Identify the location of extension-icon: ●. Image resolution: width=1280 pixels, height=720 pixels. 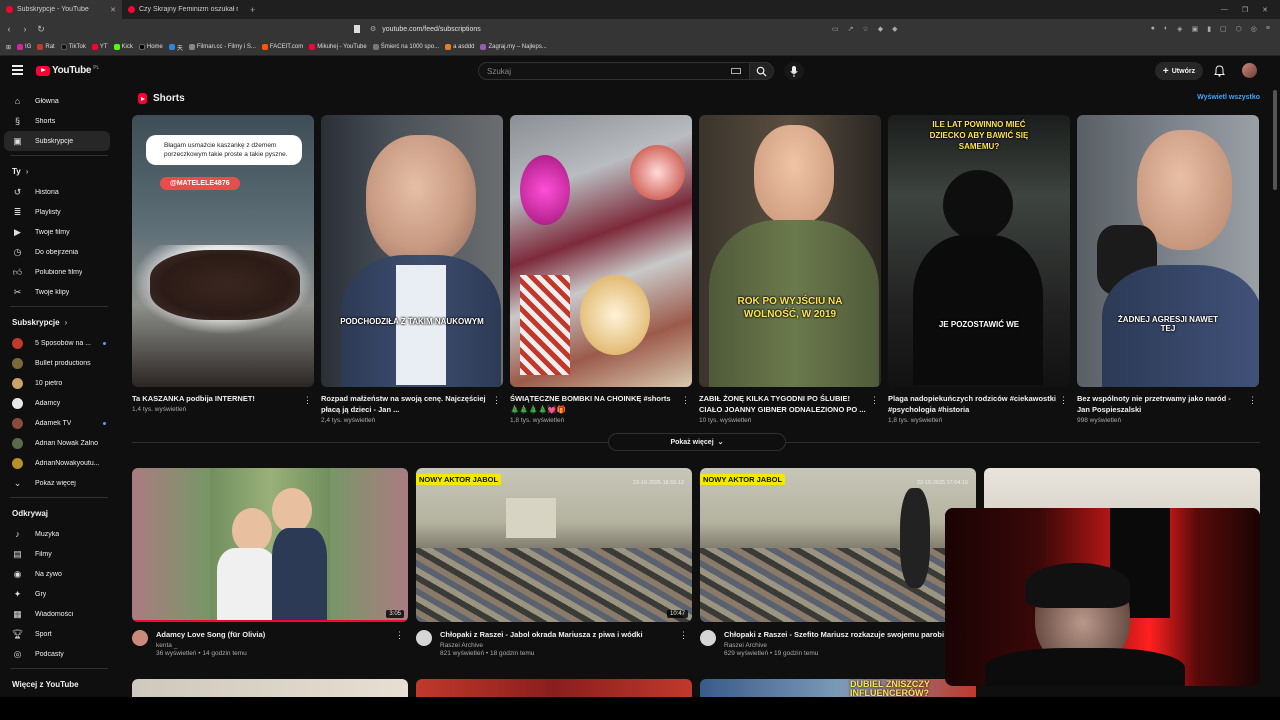
(1153, 29).